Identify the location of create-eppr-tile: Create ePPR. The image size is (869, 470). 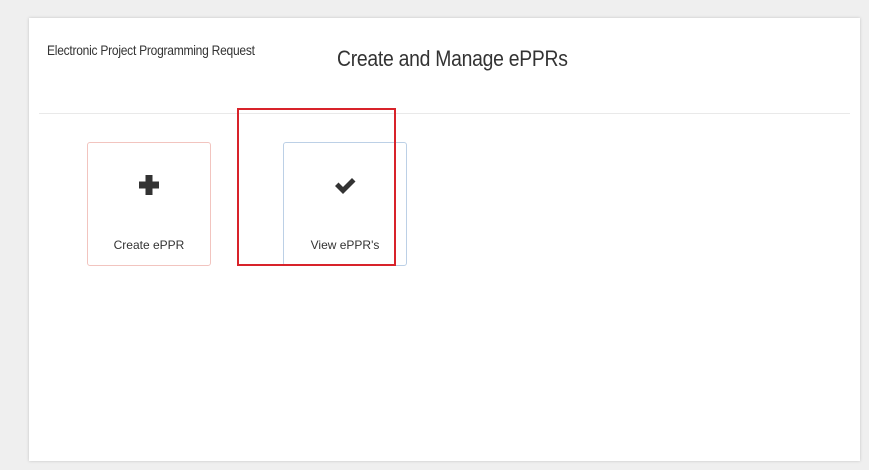
(149, 204).